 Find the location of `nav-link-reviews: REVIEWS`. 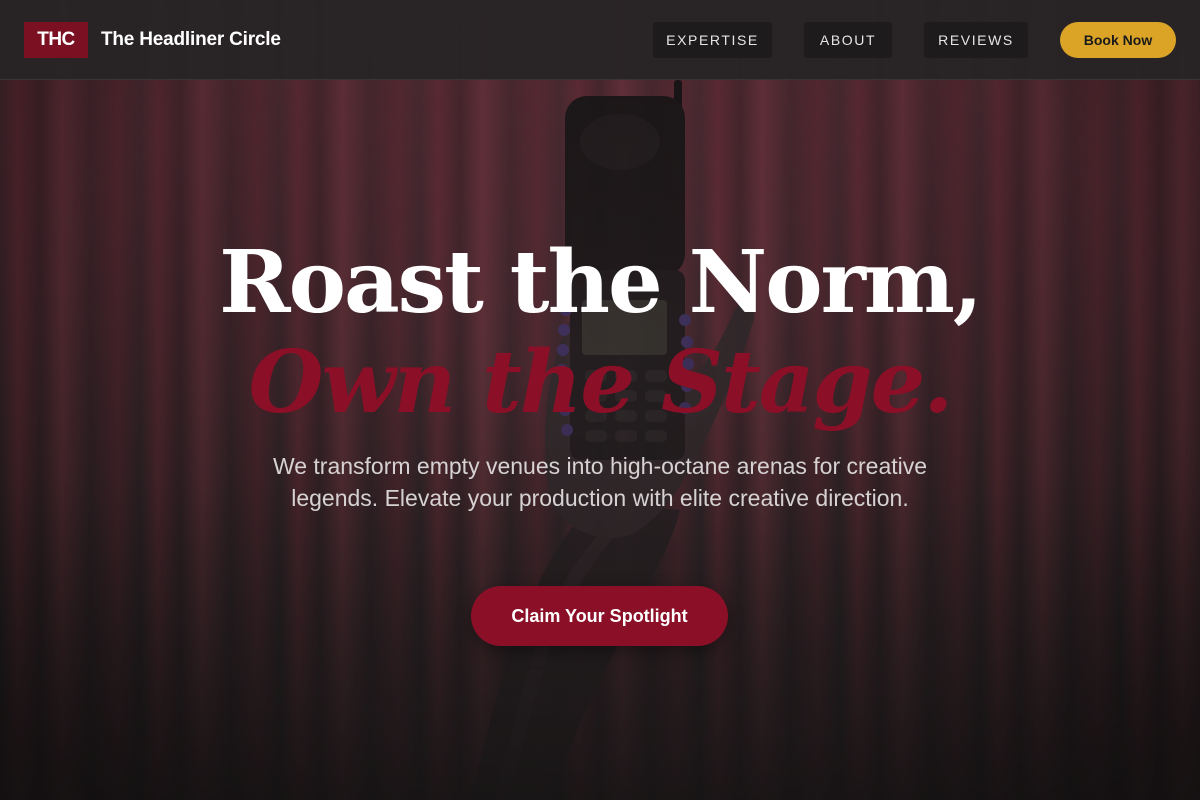

nav-link-reviews: REVIEWS is located at coordinates (976, 40).